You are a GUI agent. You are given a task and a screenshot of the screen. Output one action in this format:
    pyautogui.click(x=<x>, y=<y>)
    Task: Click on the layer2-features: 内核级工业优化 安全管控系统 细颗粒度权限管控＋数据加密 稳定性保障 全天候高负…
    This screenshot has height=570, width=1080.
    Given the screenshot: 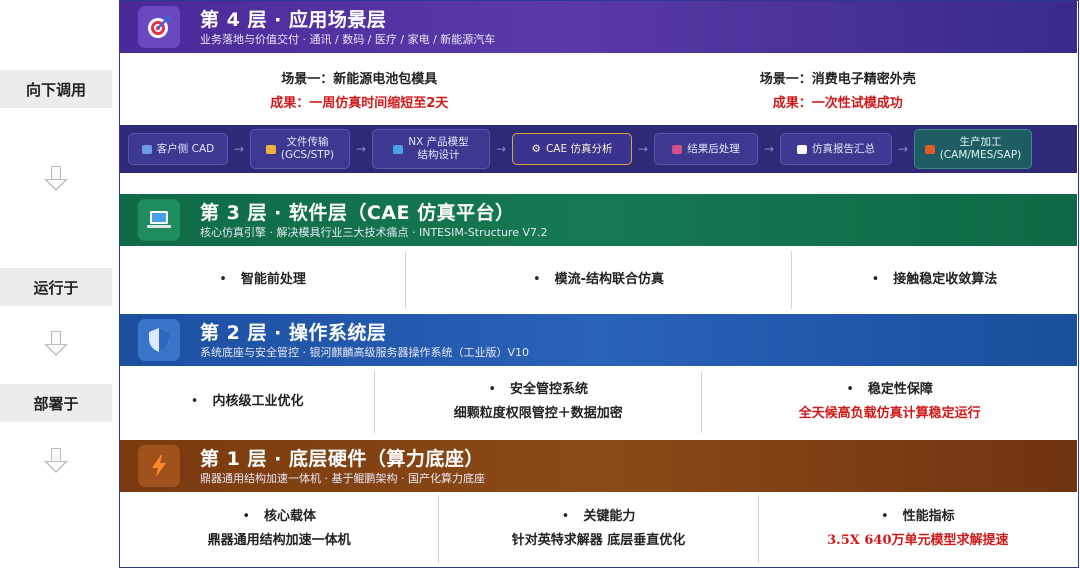 What is the action you would take?
    pyautogui.click(x=598, y=402)
    